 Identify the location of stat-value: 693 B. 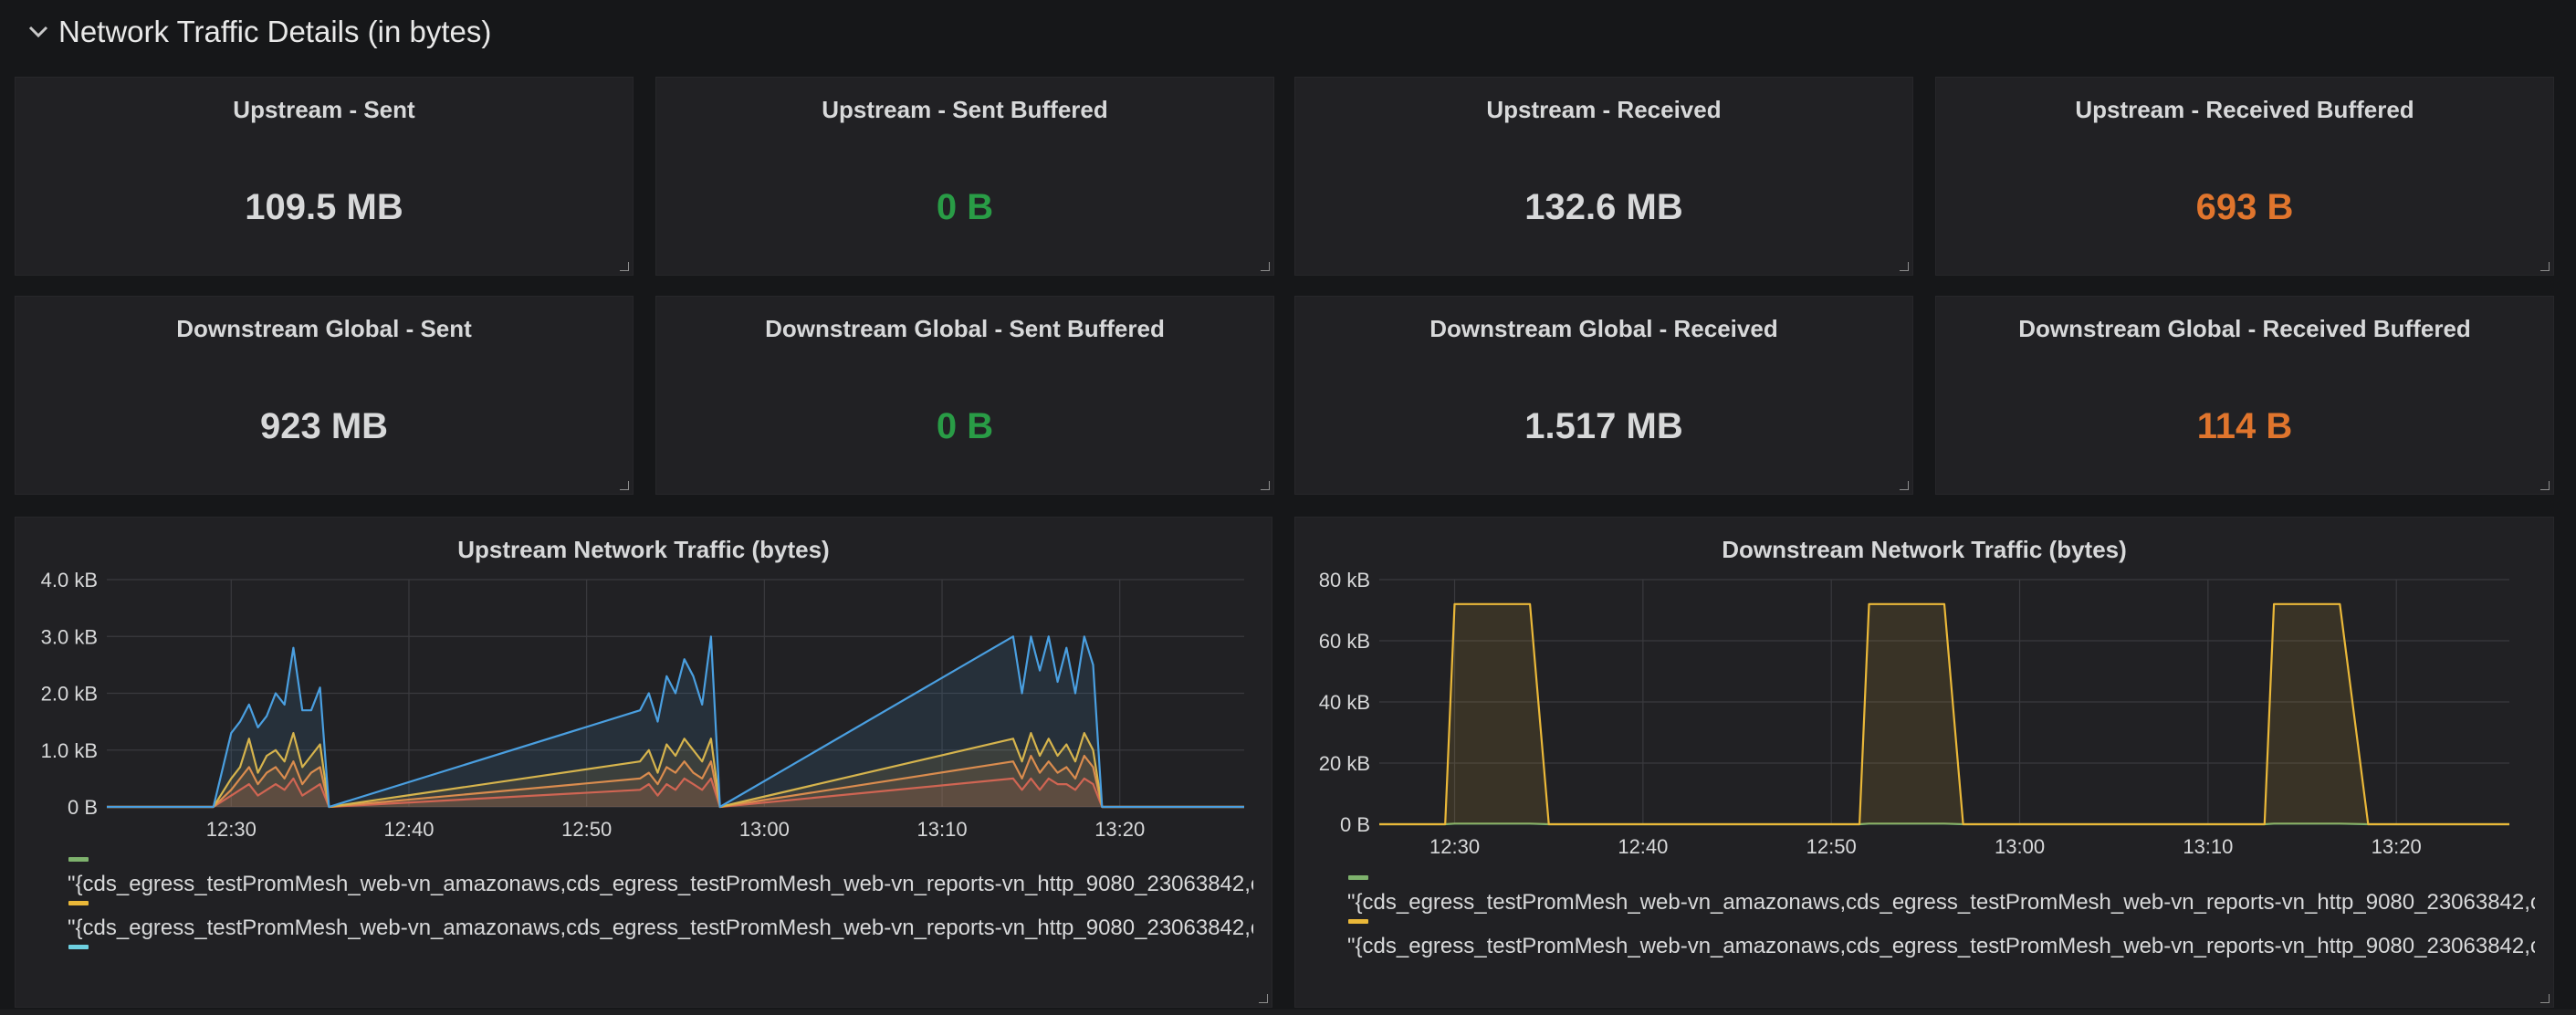
(2244, 207).